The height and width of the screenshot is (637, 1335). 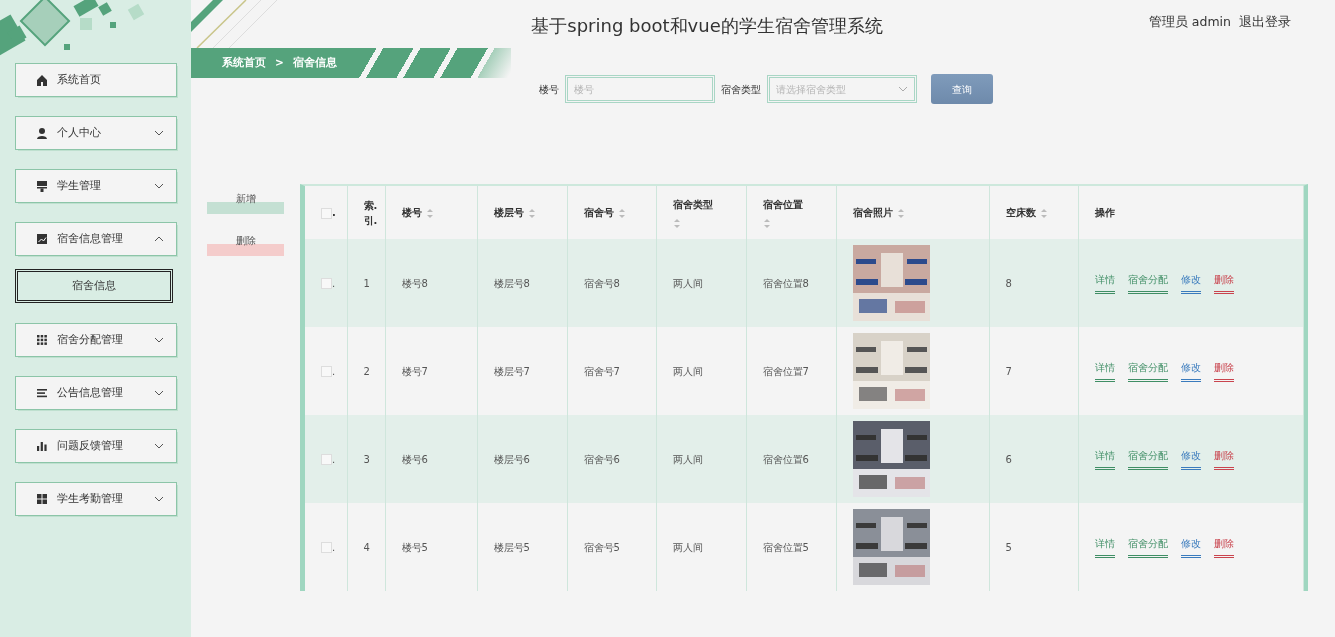 What do you see at coordinates (42, 393) in the screenshot?
I see `list-icon` at bounding box center [42, 393].